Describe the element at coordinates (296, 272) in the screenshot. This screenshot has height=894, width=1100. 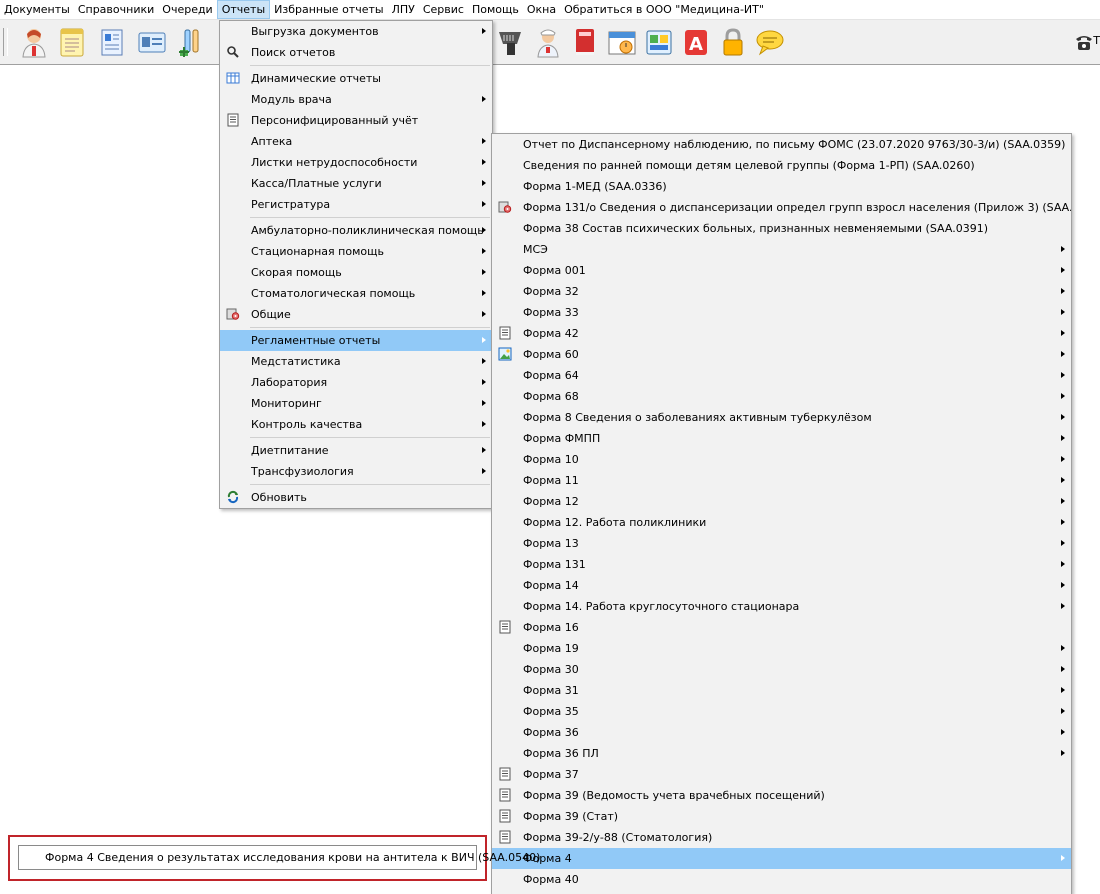
I see `reports-menu-item-label: Скорая помощь` at that location.